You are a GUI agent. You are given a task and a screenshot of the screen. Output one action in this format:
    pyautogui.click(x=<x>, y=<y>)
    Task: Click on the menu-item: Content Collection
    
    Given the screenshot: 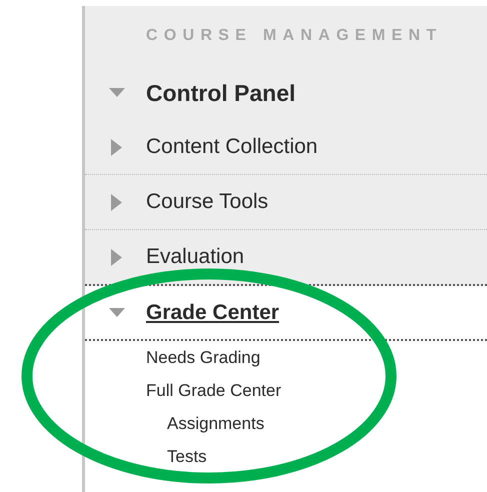 What is the action you would take?
    pyautogui.click(x=232, y=147)
    